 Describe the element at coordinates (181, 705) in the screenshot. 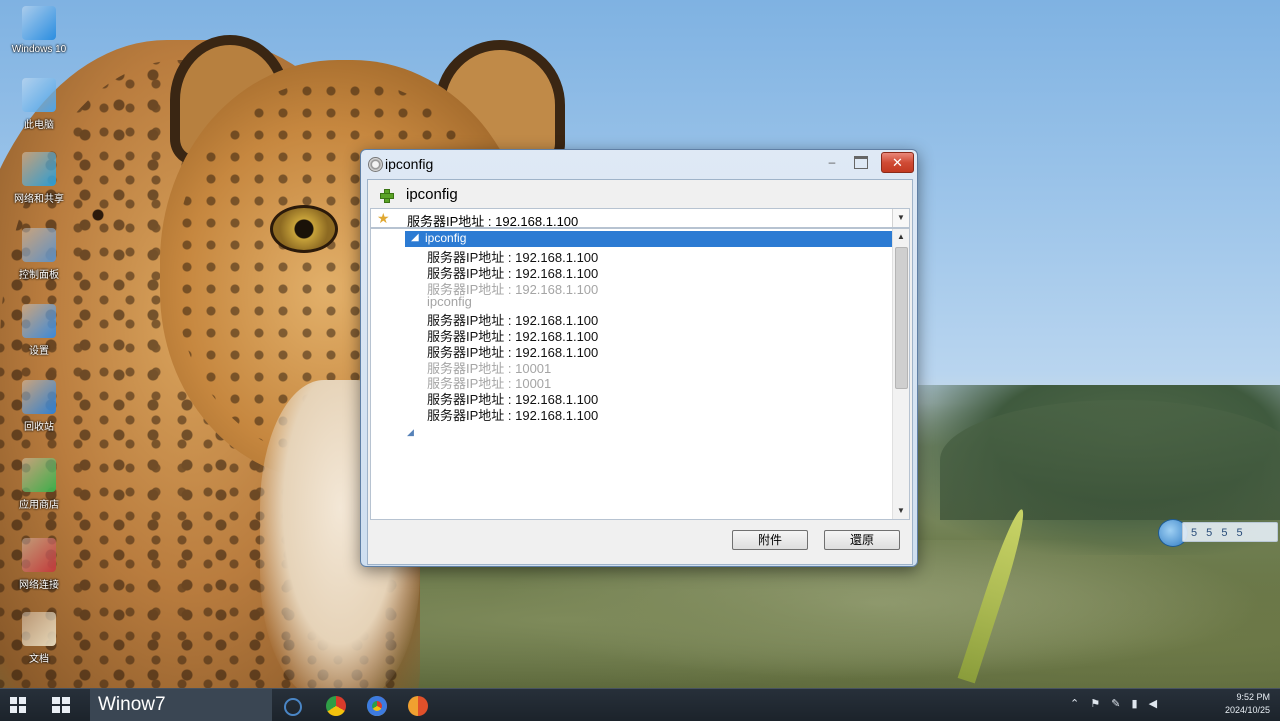

I see `taskbar-active-window: Winow7` at that location.